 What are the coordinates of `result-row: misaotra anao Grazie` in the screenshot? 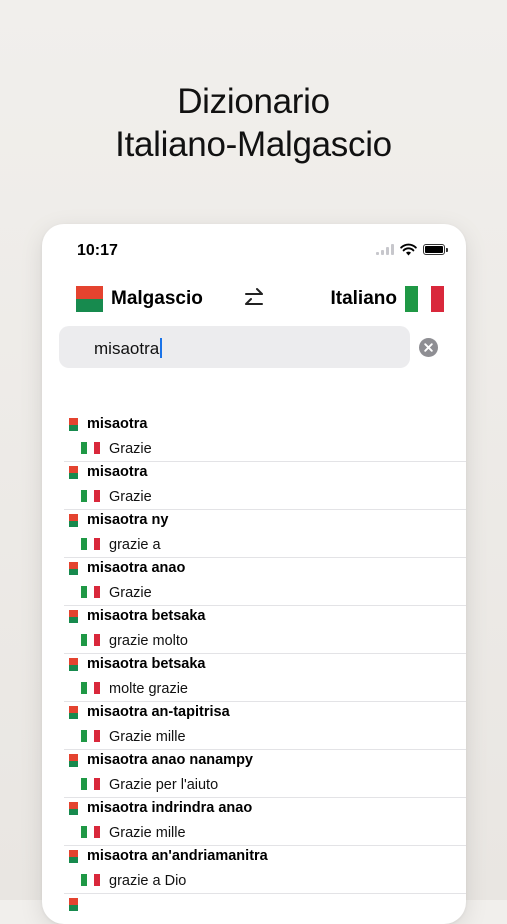 It's located at (254, 582).